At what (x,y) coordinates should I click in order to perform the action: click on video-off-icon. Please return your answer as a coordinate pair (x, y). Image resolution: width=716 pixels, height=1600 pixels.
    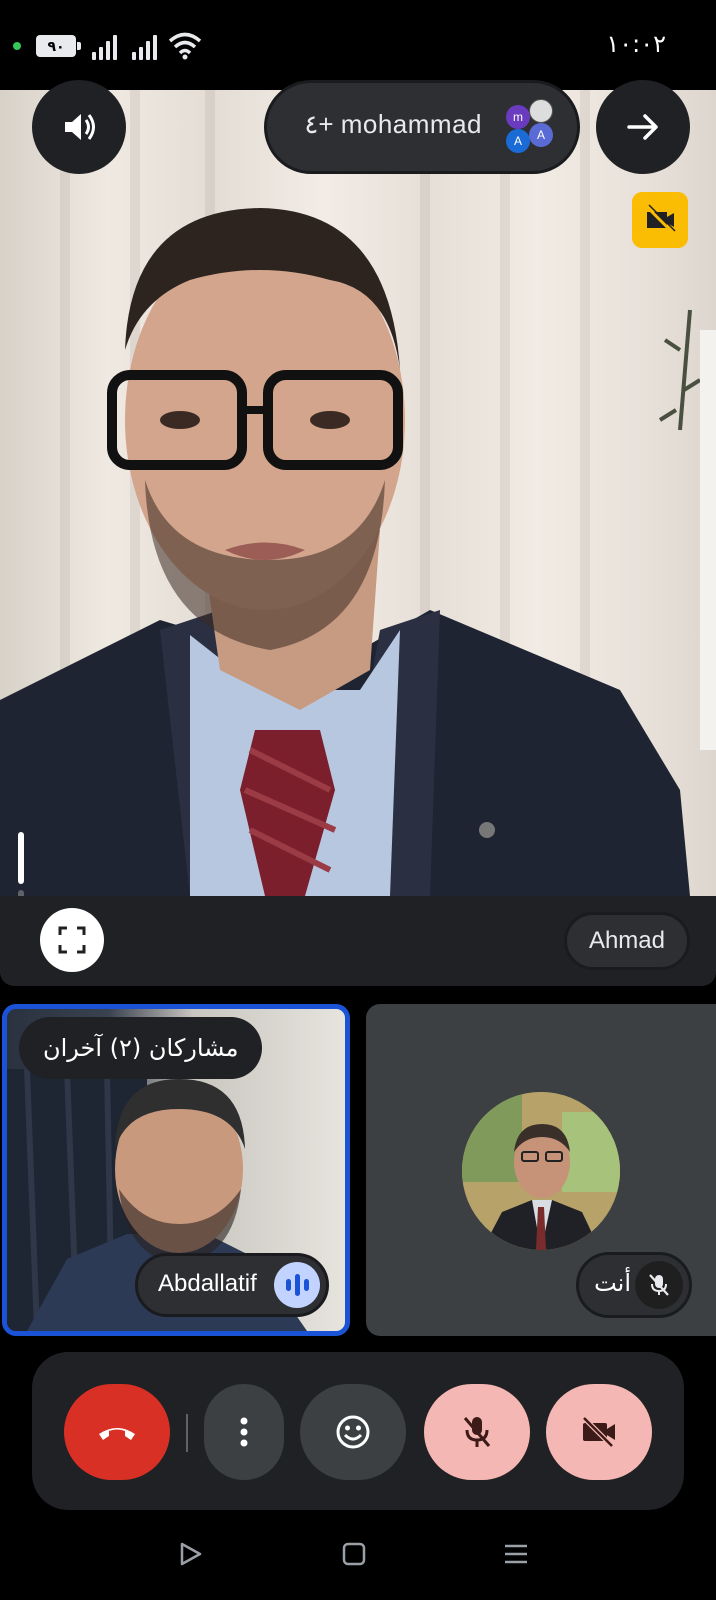
    Looking at the image, I should click on (660, 219).